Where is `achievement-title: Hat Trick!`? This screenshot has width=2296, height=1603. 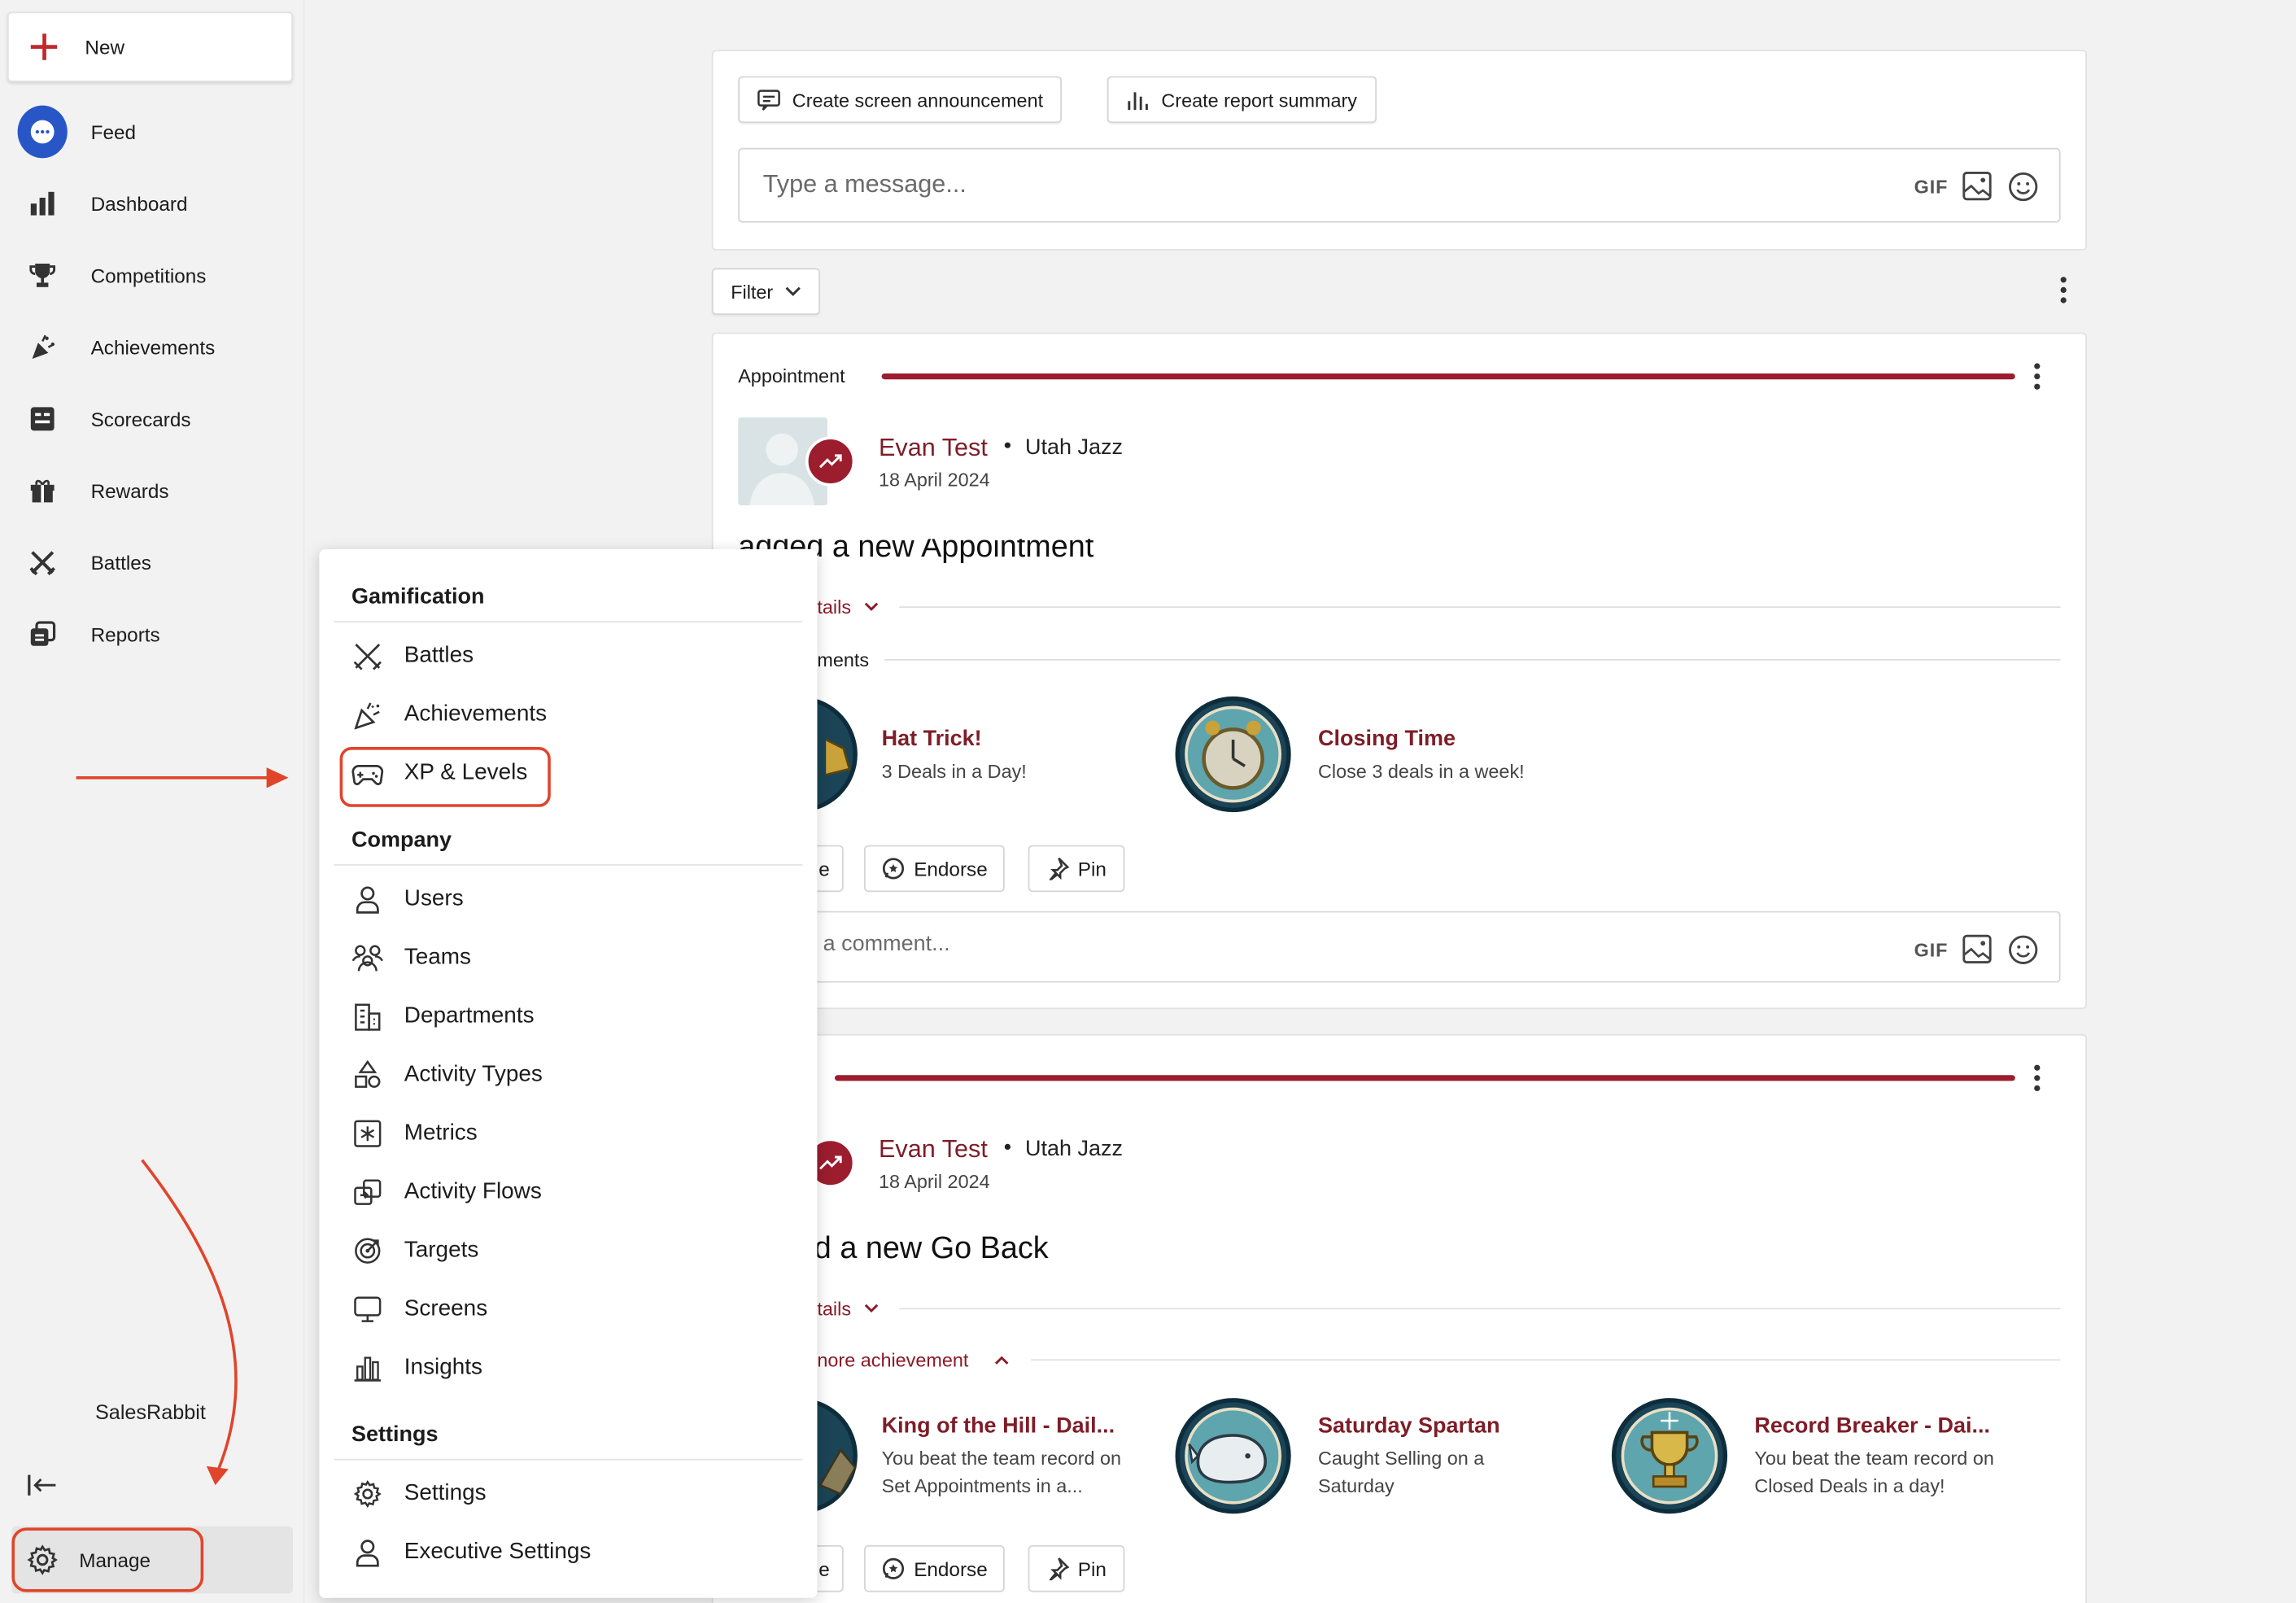
achievement-title: Hat Trick! is located at coordinates (932, 739).